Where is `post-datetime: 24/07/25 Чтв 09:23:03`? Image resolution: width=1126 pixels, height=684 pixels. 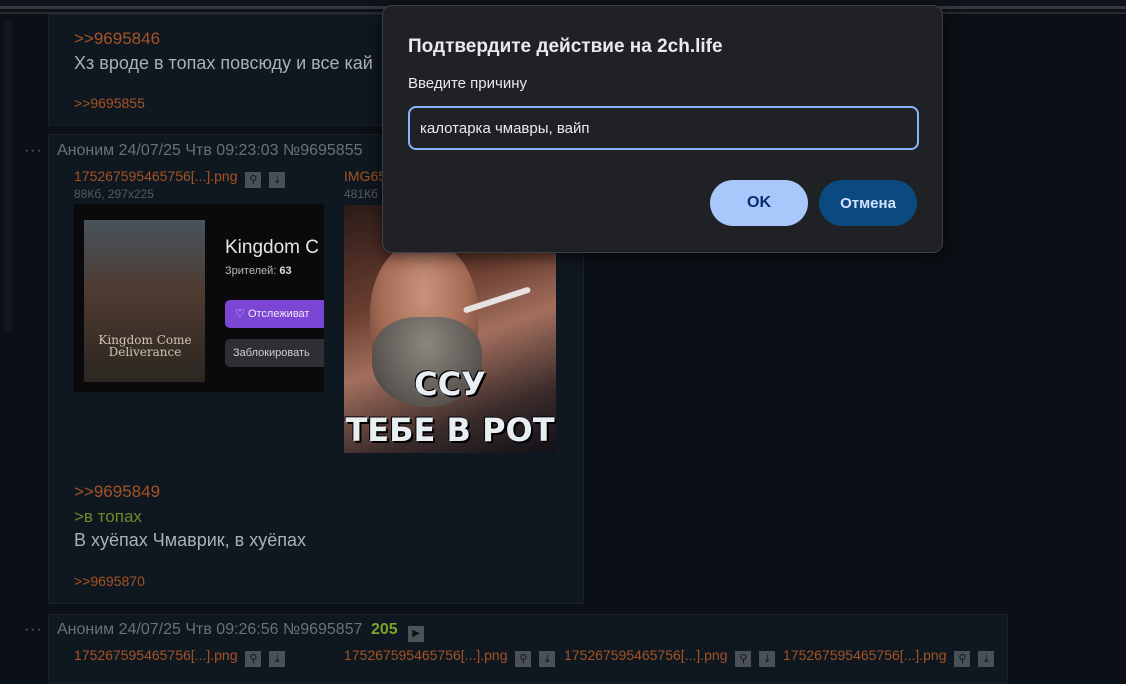
post-datetime: 24/07/25 Чтв 09:23:03 is located at coordinates (198, 150).